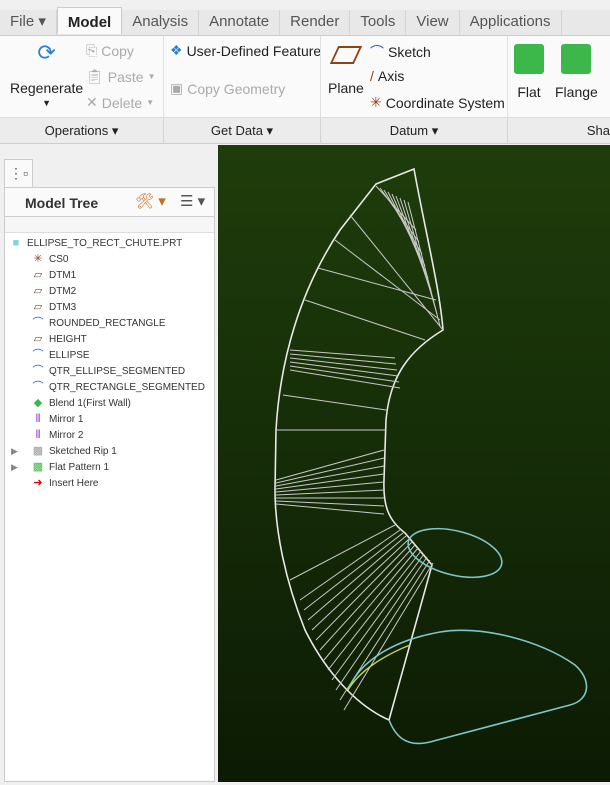 The height and width of the screenshot is (785, 610). I want to click on tab-render: Render, so click(315, 22).